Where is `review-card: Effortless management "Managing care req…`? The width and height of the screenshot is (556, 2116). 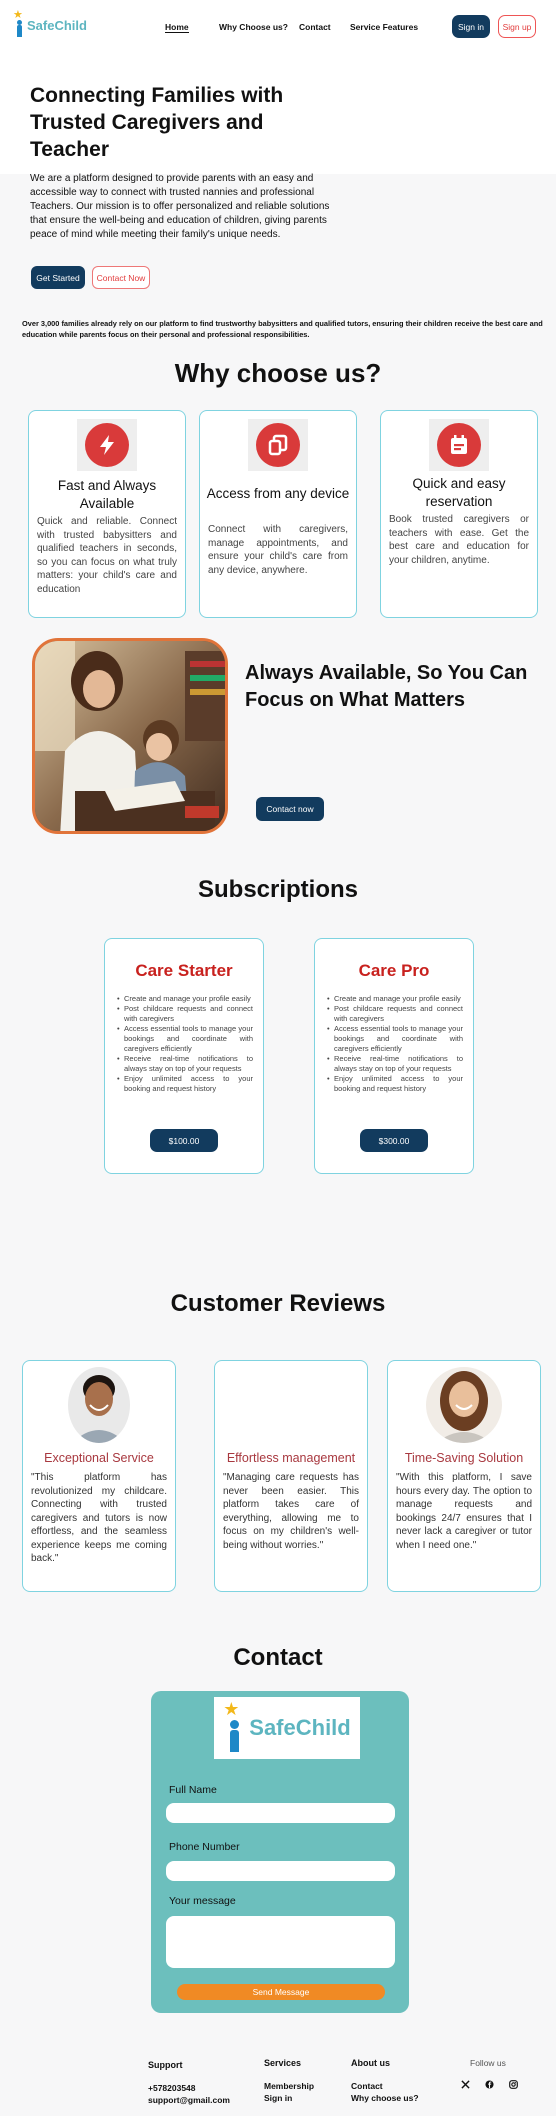 review-card: Effortless management "Managing care req… is located at coordinates (291, 1476).